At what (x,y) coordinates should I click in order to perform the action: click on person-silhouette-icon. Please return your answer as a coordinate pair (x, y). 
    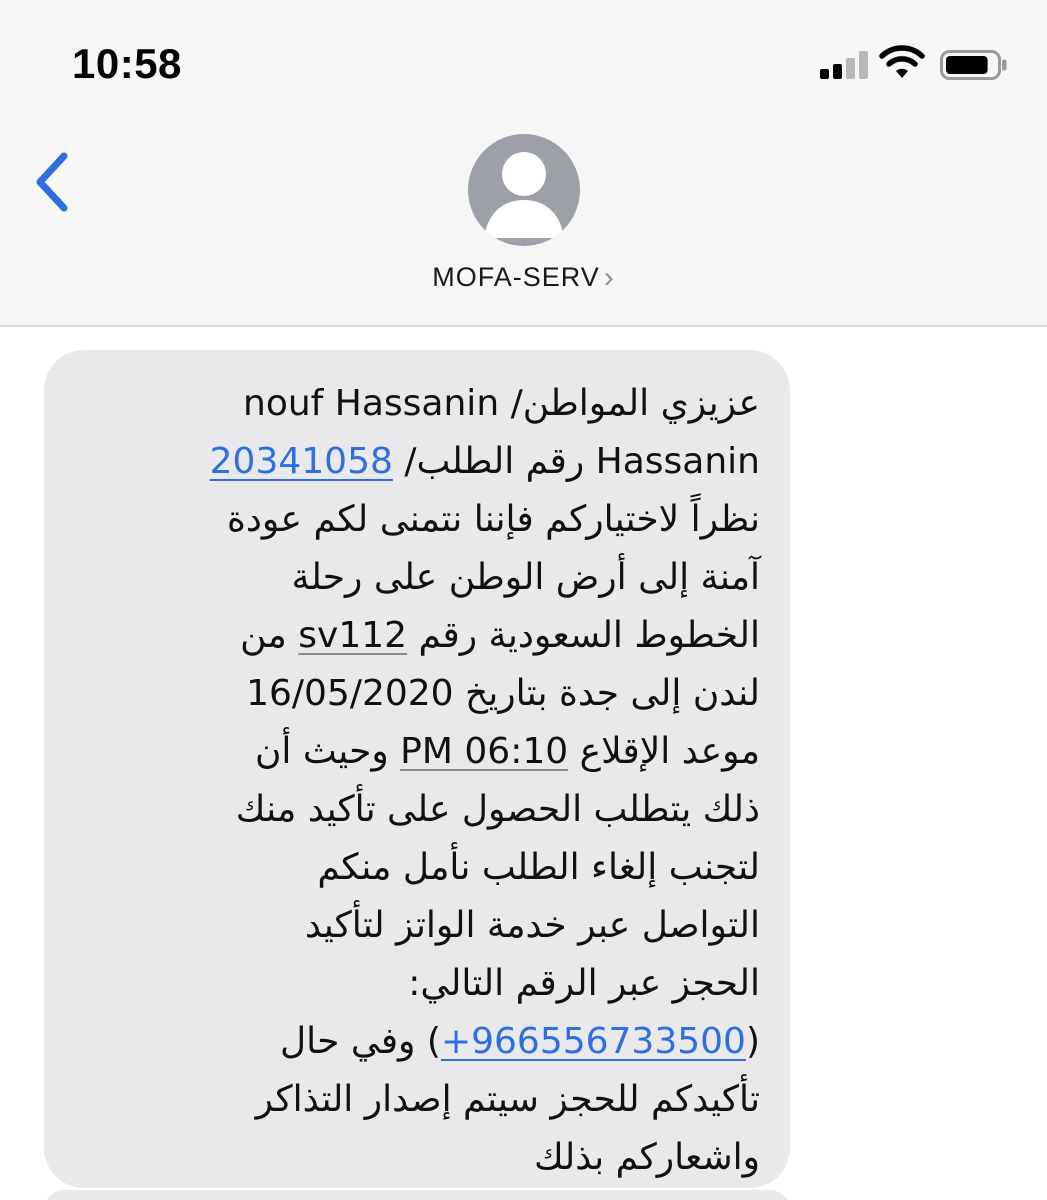
    Looking at the image, I should click on (524, 195).